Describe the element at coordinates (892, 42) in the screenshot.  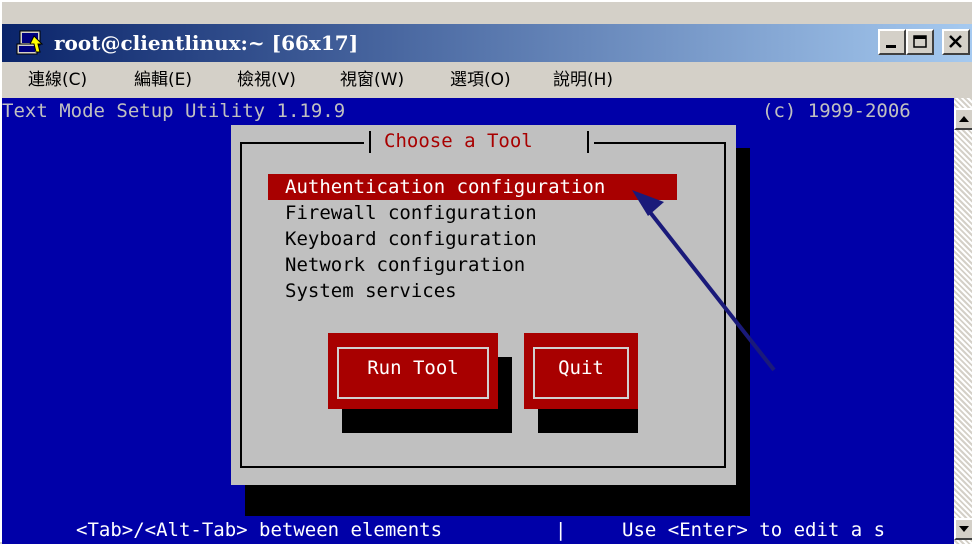
I see `minimize-button` at that location.